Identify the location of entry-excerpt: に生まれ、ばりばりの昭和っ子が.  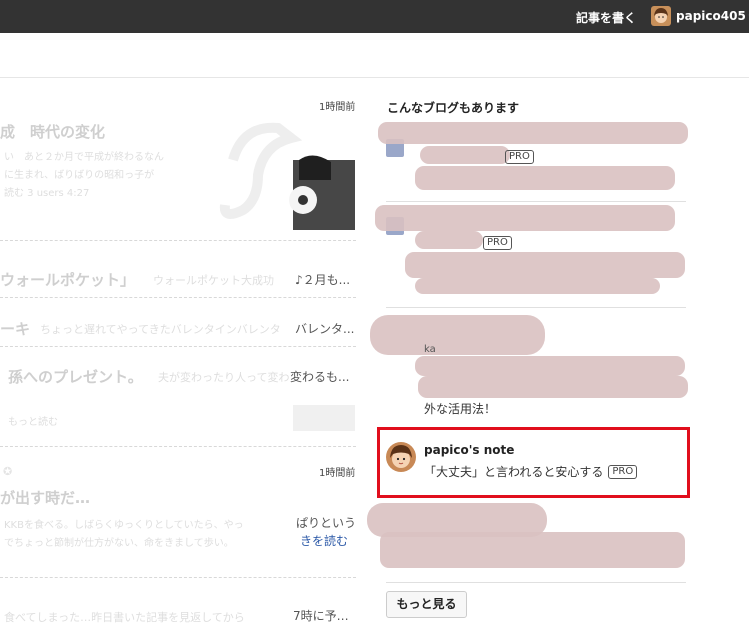
(79, 175).